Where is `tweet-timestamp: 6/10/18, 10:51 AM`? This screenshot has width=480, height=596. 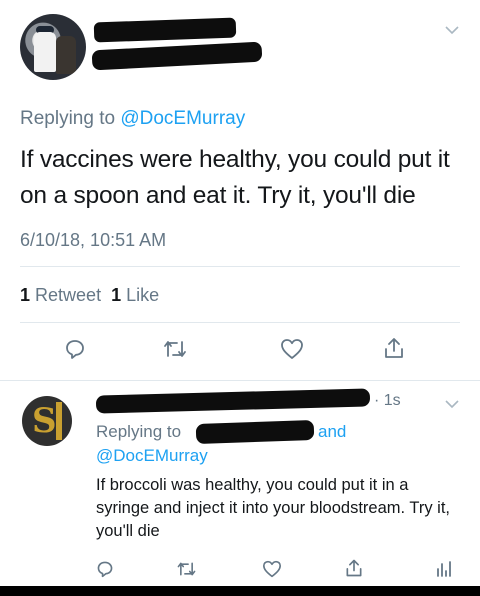
tweet-timestamp: 6/10/18, 10:51 AM is located at coordinates (93, 240).